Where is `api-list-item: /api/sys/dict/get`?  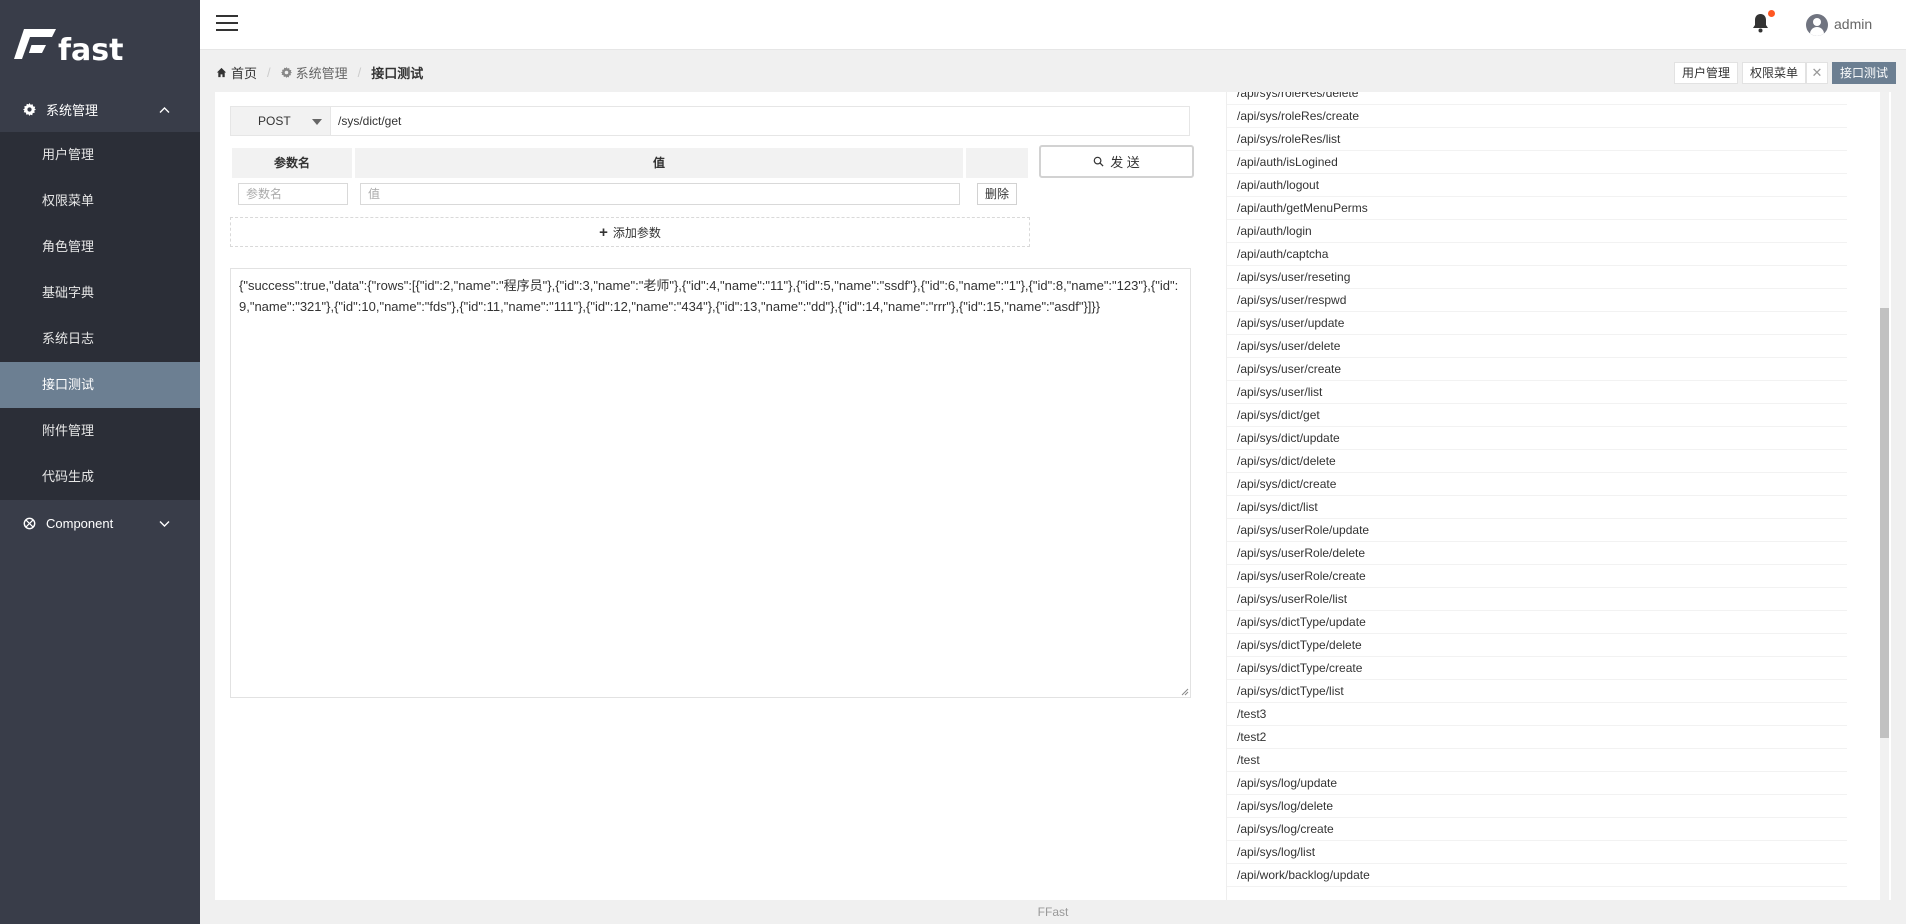 api-list-item: /api/sys/dict/get is located at coordinates (1537, 415).